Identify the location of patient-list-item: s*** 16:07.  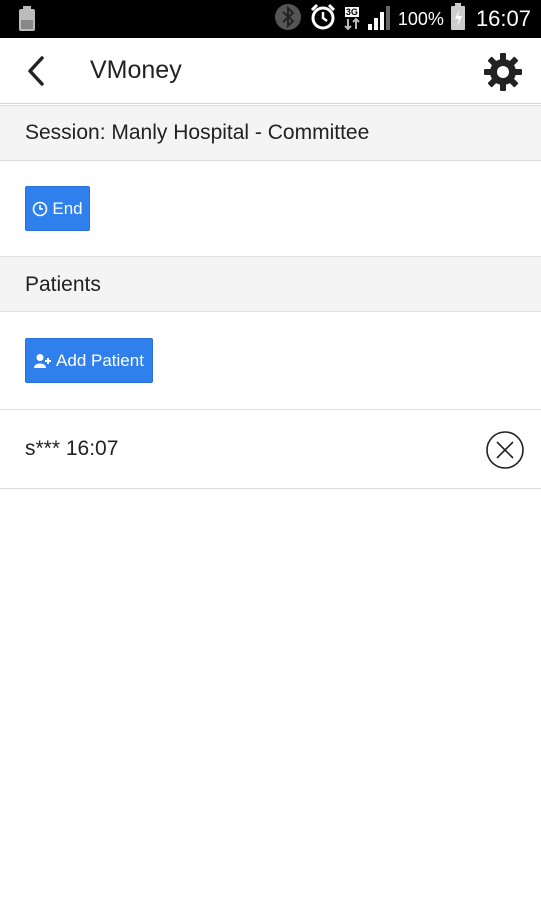
(270, 449).